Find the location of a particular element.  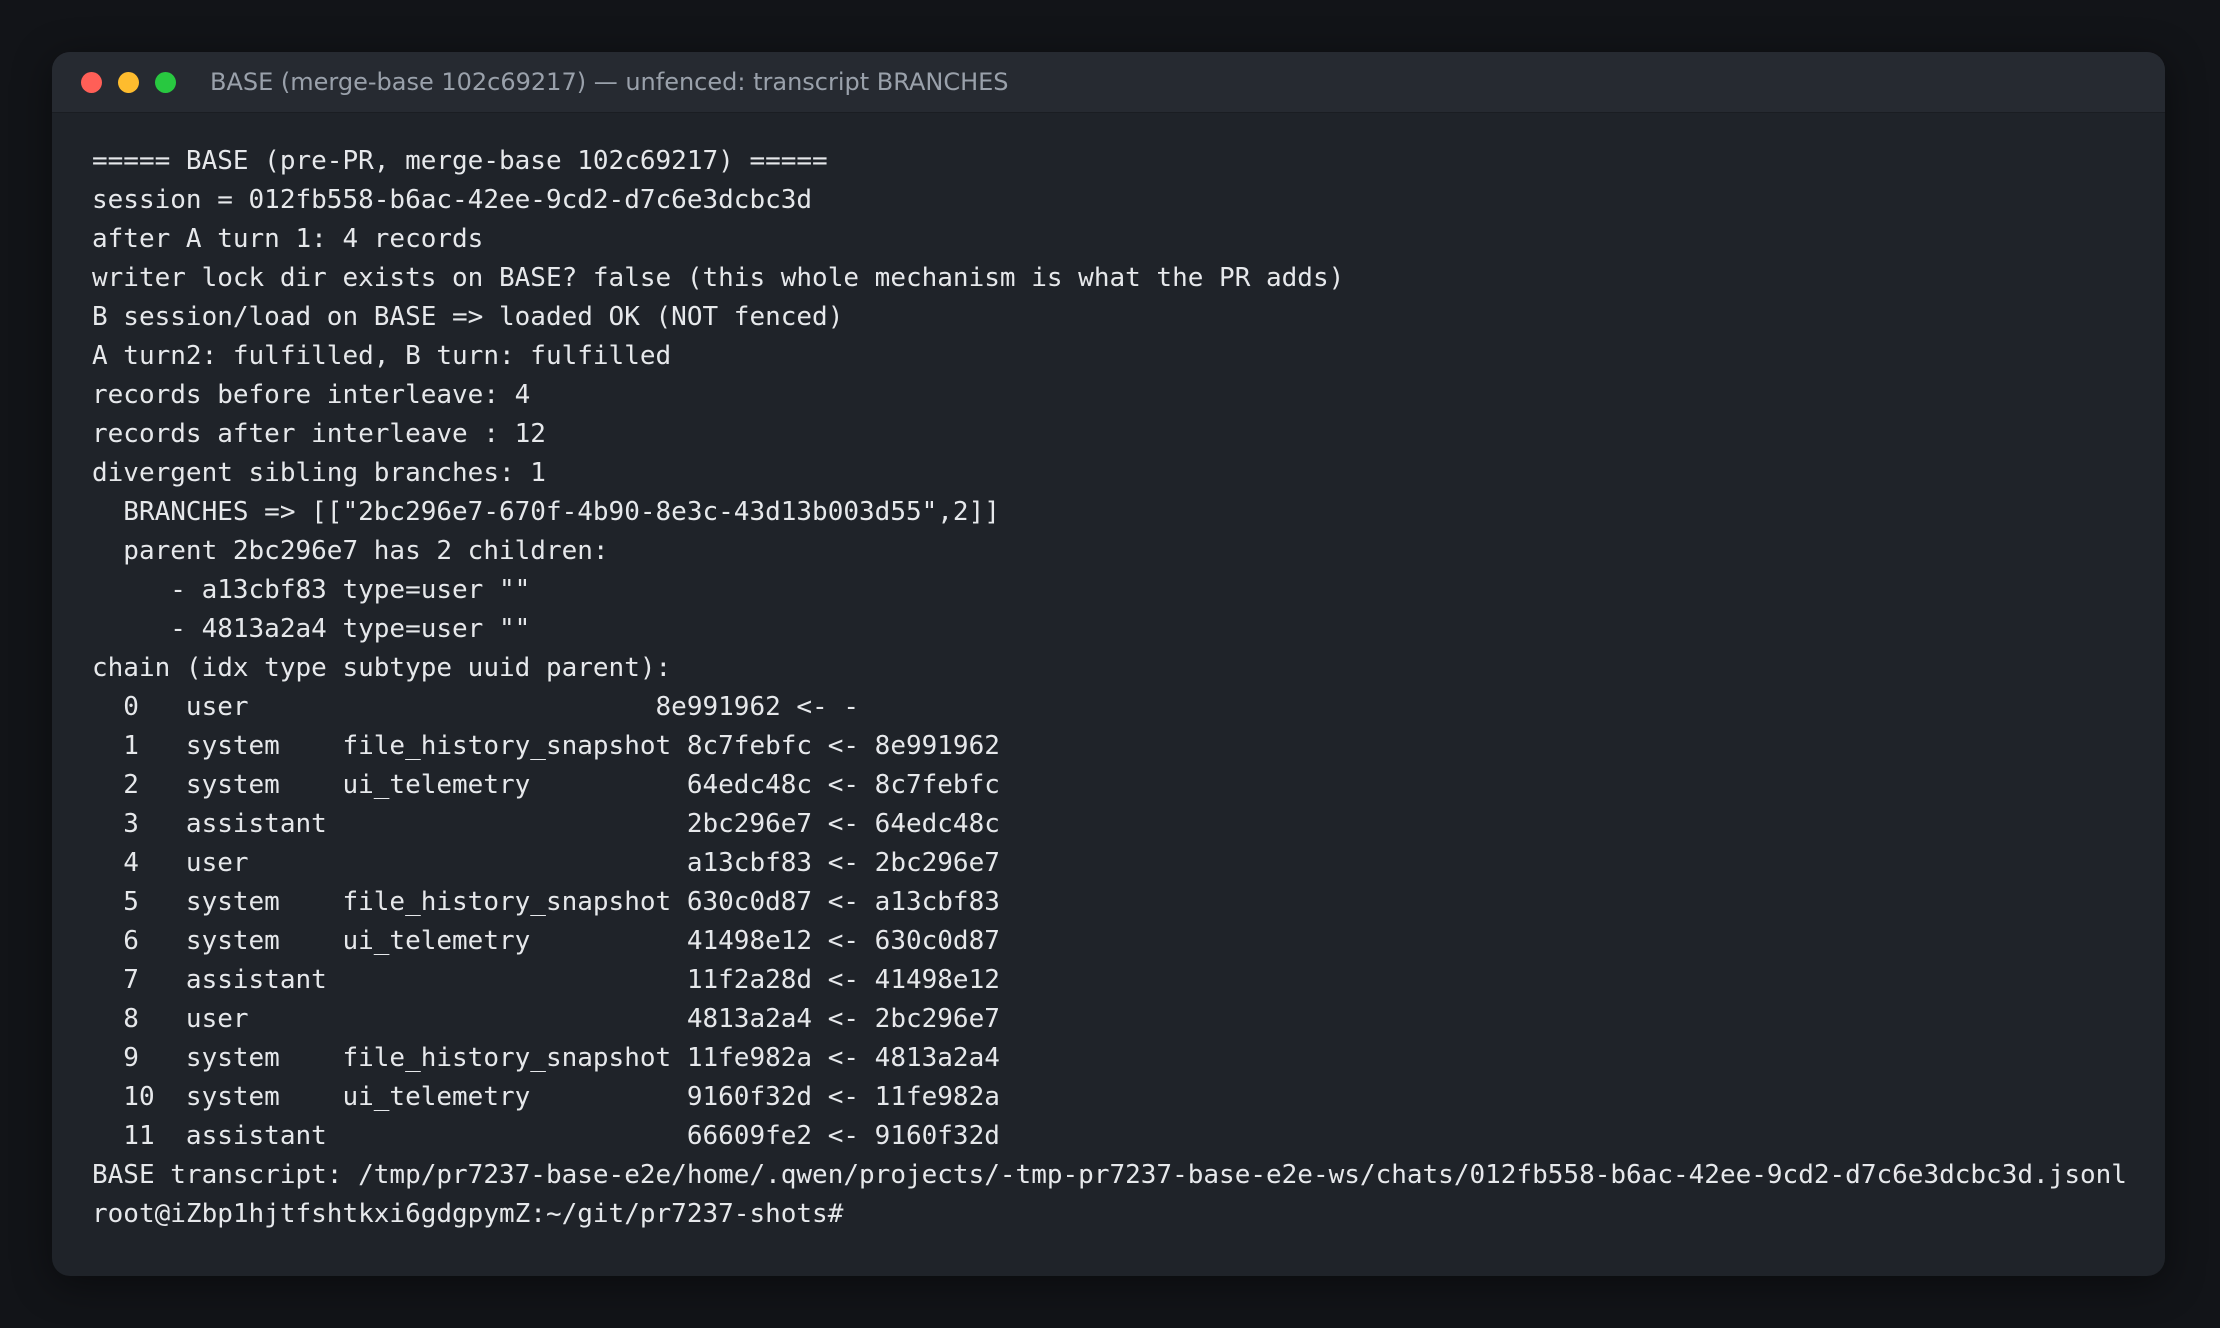

terminal-line: - a13cbf83 type=user "" is located at coordinates (311, 590).